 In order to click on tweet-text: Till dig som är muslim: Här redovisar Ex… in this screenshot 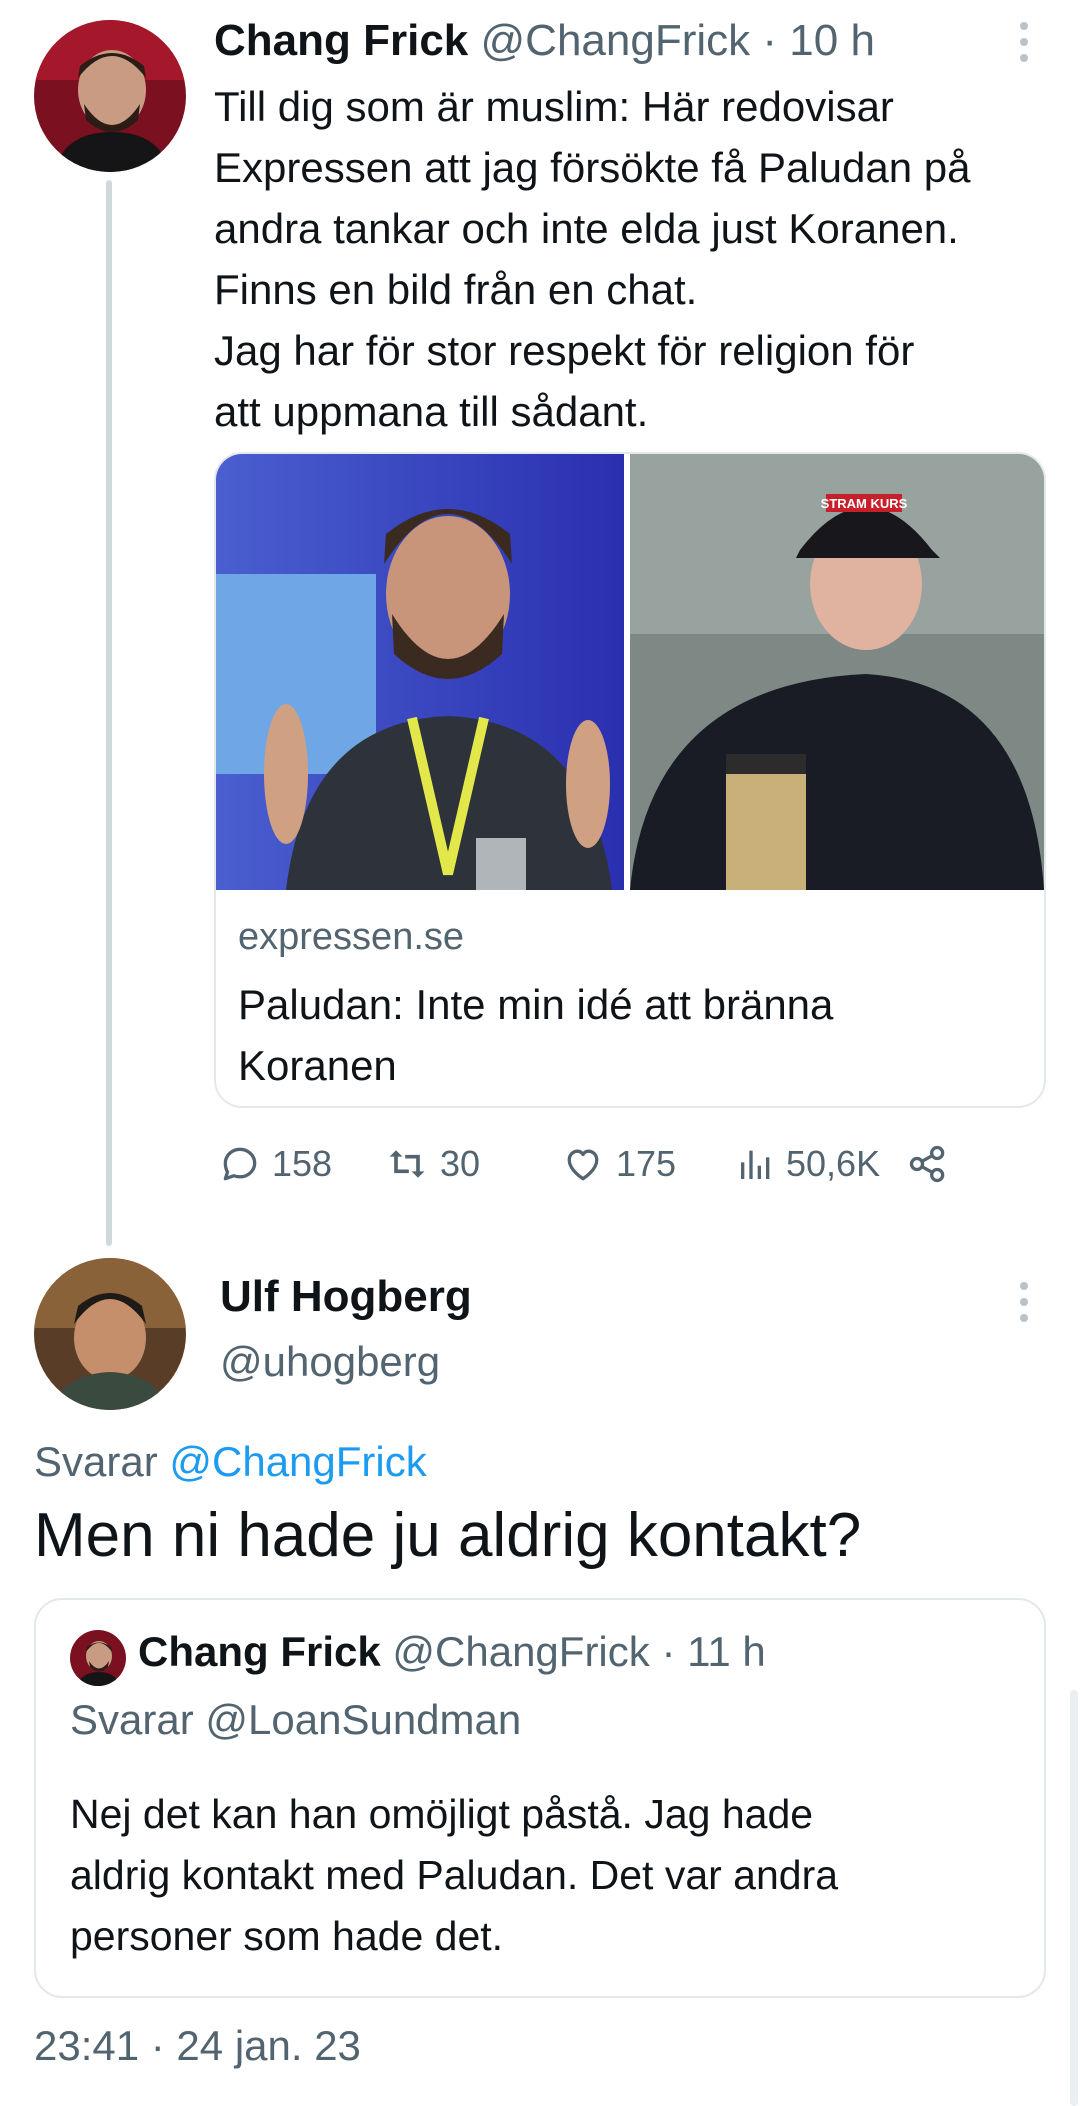, I will do `click(639, 259)`.